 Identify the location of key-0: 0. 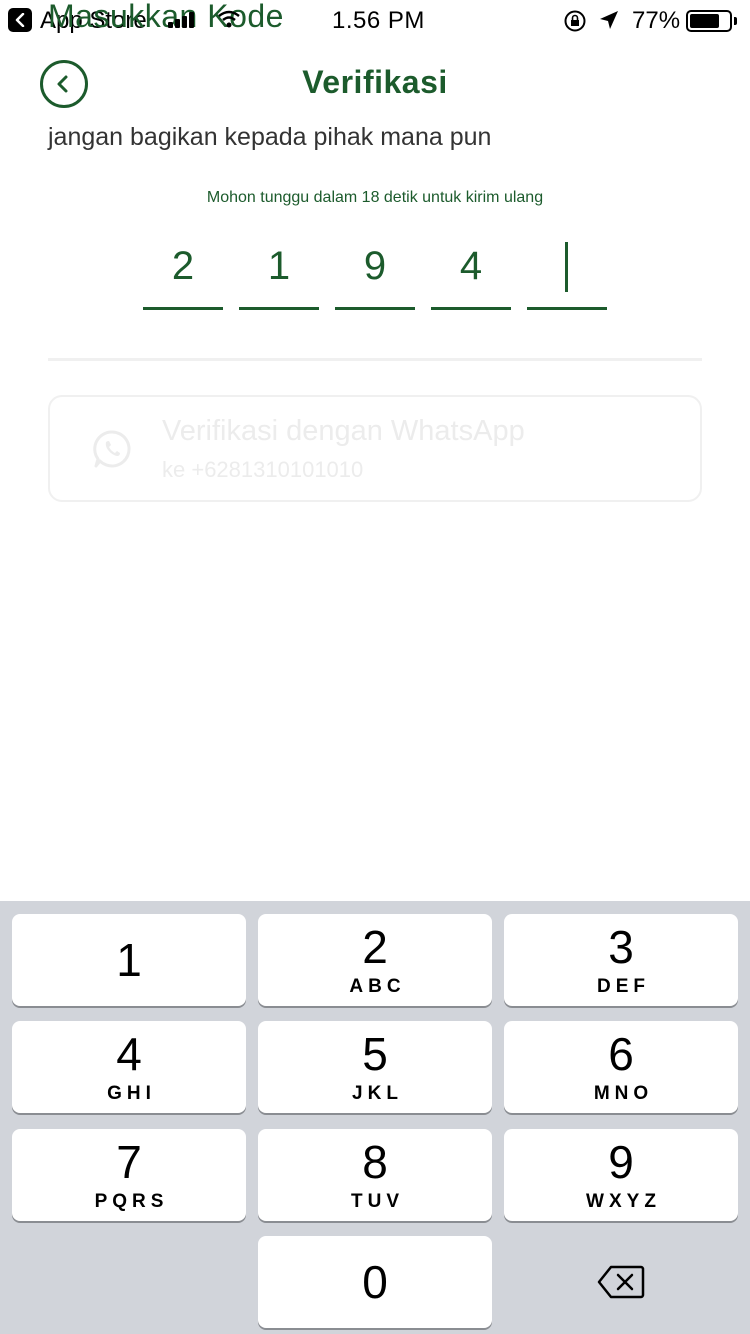
(375, 1282).